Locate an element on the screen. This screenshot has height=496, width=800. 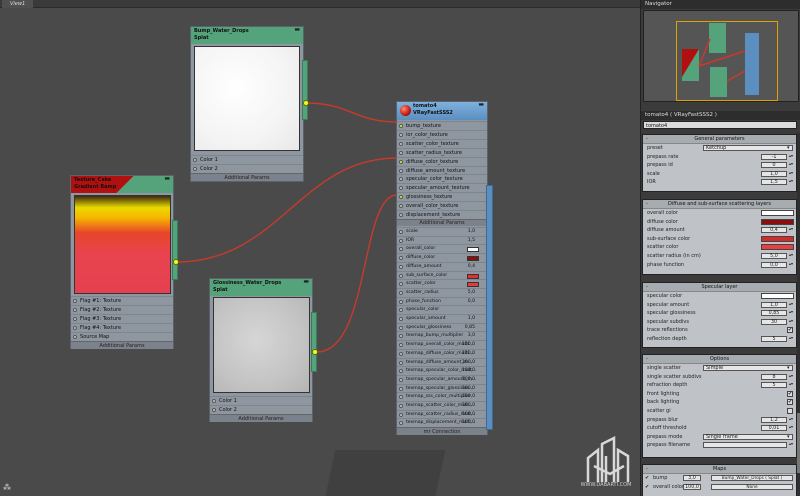
param-texmap-scatter-color-mult-: texmap_scatter_color_mult... 100,0 is located at coordinates (442, 405).